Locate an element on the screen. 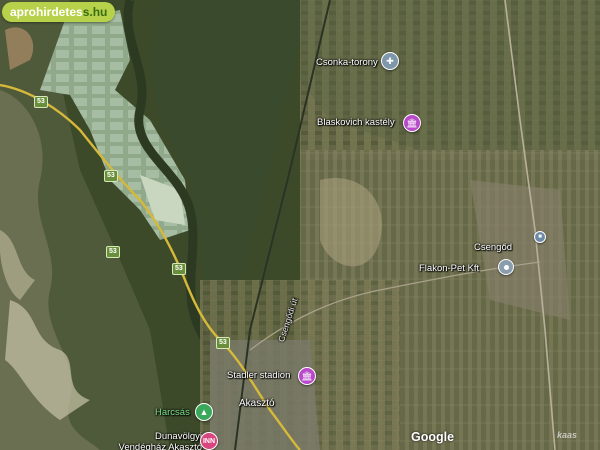 The width and height of the screenshot is (600, 450). location-pin-icon is located at coordinates (506, 267).